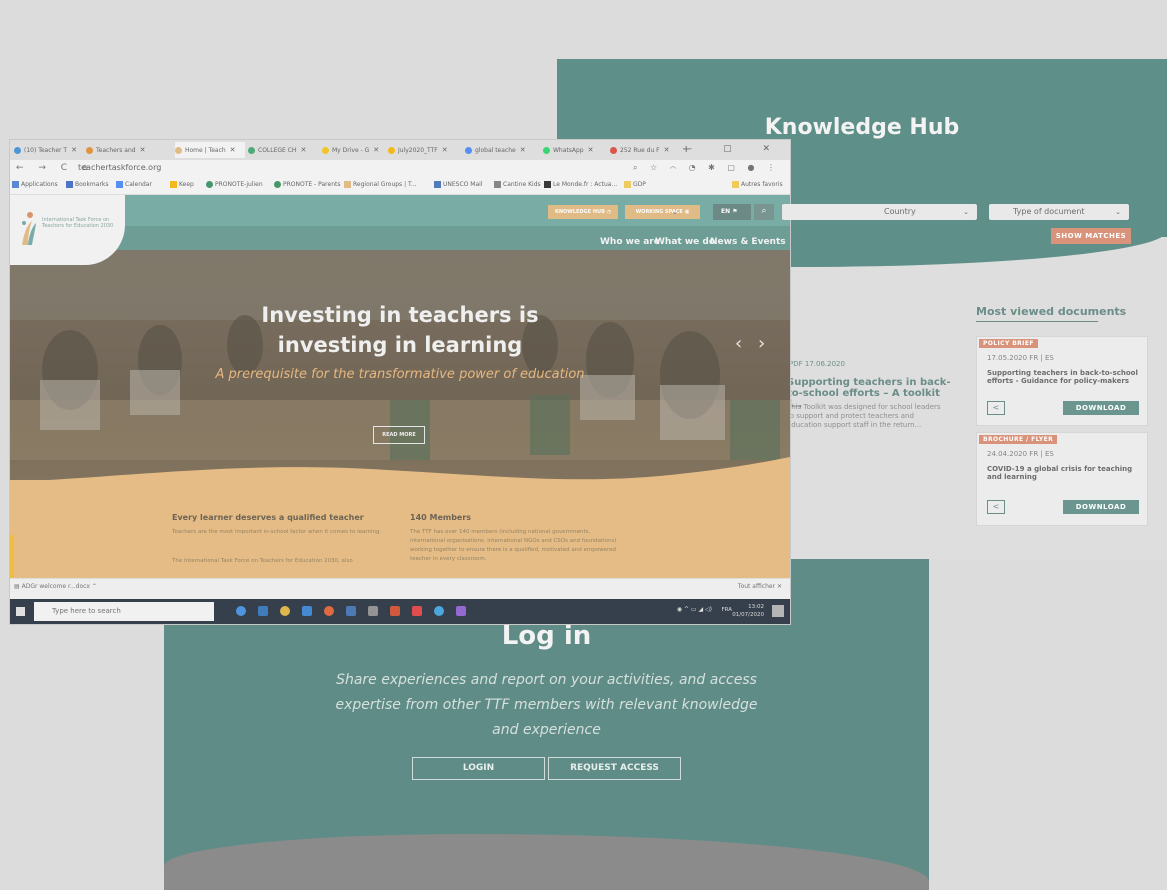 This screenshot has width=1167, height=890. I want to click on skype-icon, so click(439, 611).